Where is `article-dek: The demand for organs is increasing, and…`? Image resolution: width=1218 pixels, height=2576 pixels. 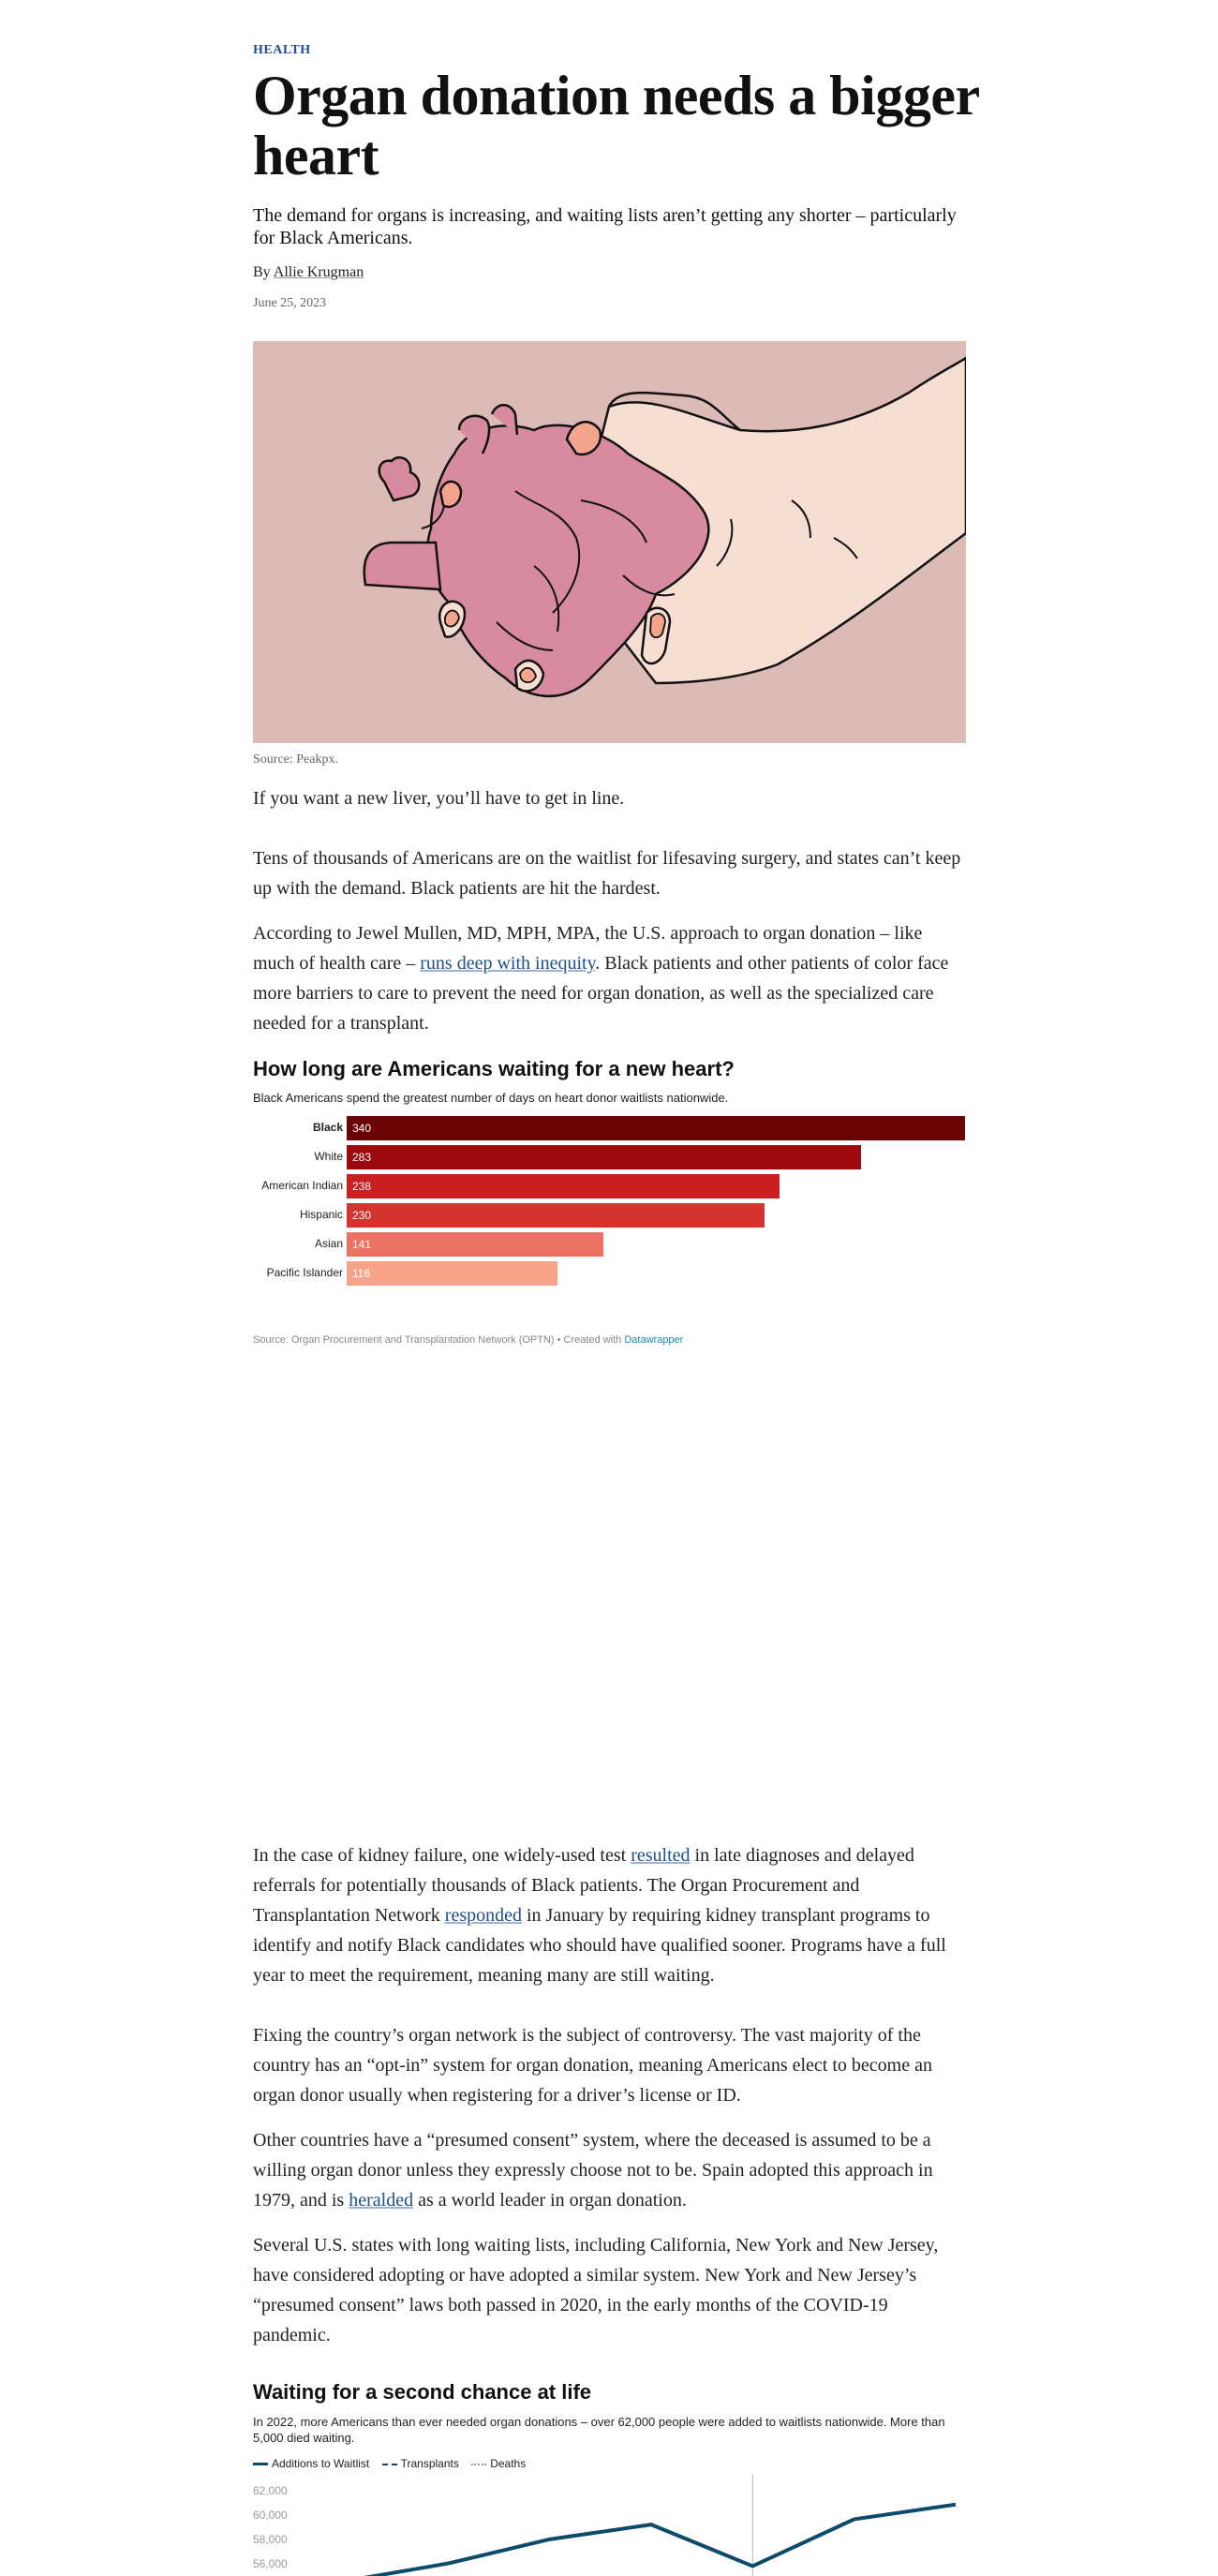
article-dek: The demand for organs is increasing, and… is located at coordinates (605, 226).